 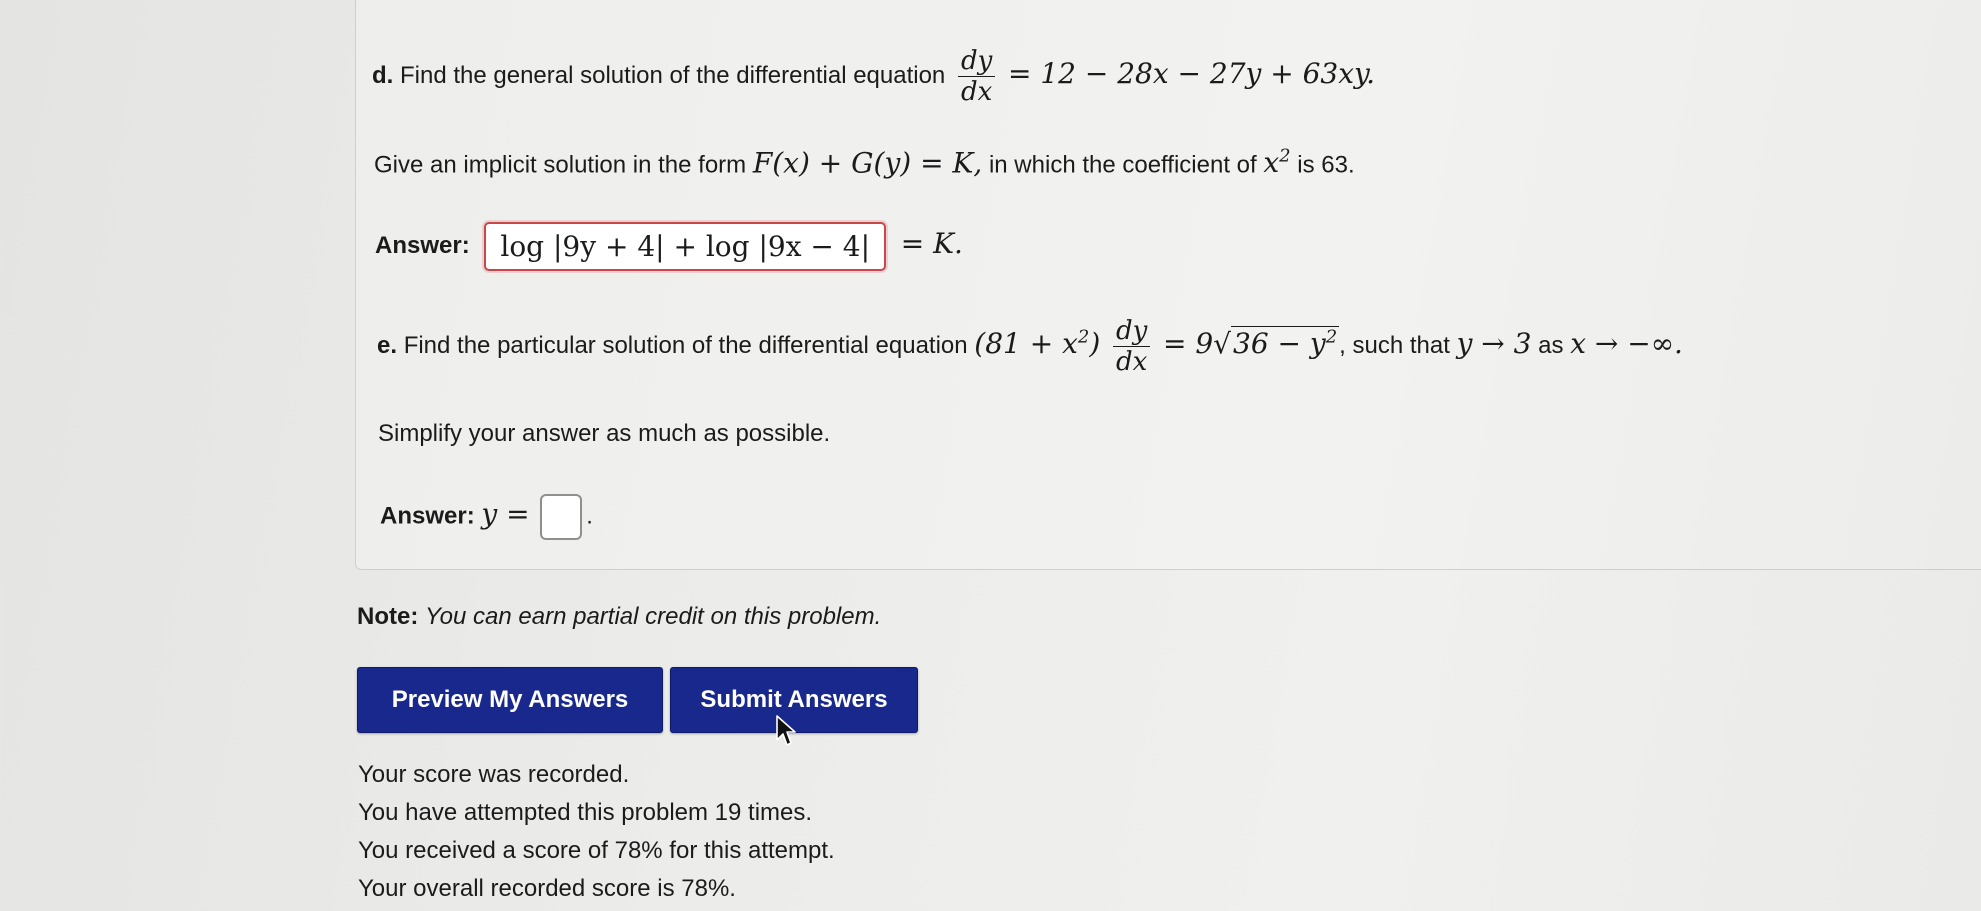 I want to click on part-e-rhs: = 9√36 − y2, so click(x=1251, y=342).